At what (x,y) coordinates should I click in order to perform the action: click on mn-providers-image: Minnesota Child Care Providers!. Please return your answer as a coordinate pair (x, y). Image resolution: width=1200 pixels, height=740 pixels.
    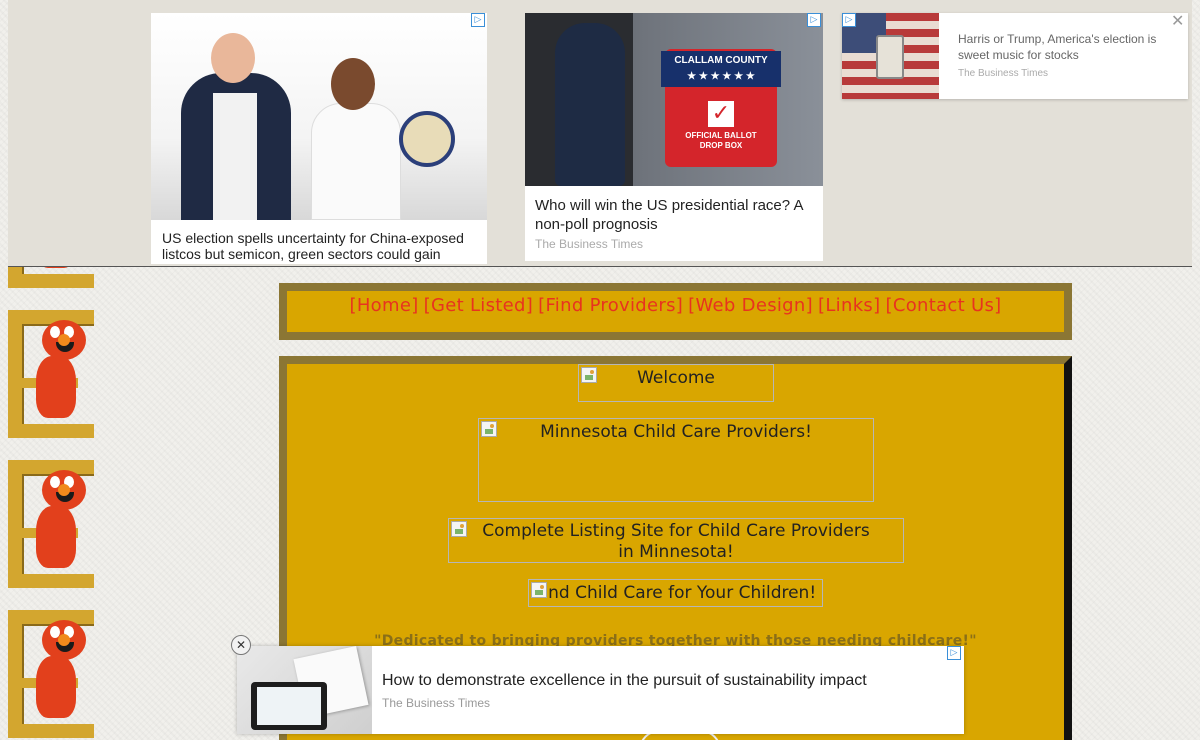
    Looking at the image, I should click on (676, 460).